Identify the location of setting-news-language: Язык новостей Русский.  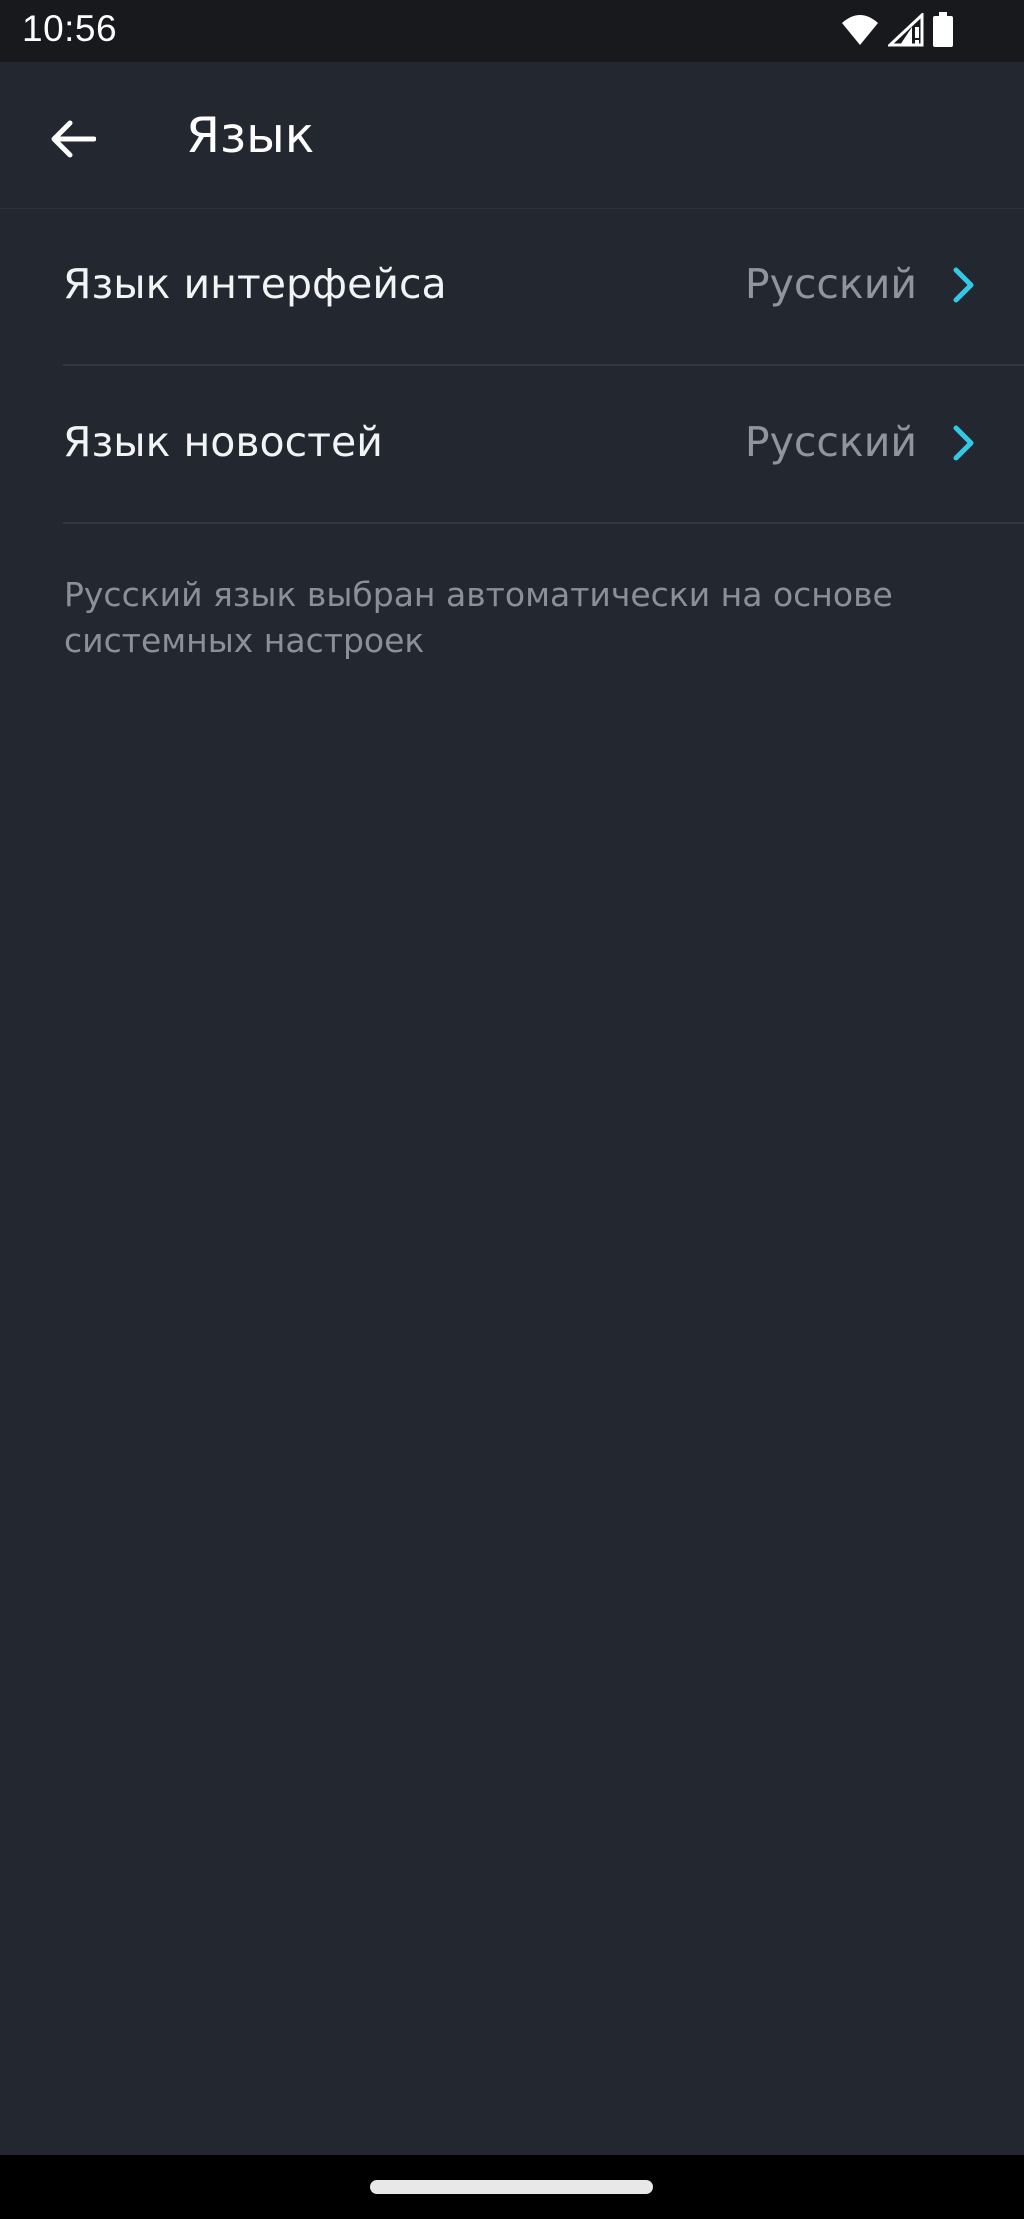
(543, 445).